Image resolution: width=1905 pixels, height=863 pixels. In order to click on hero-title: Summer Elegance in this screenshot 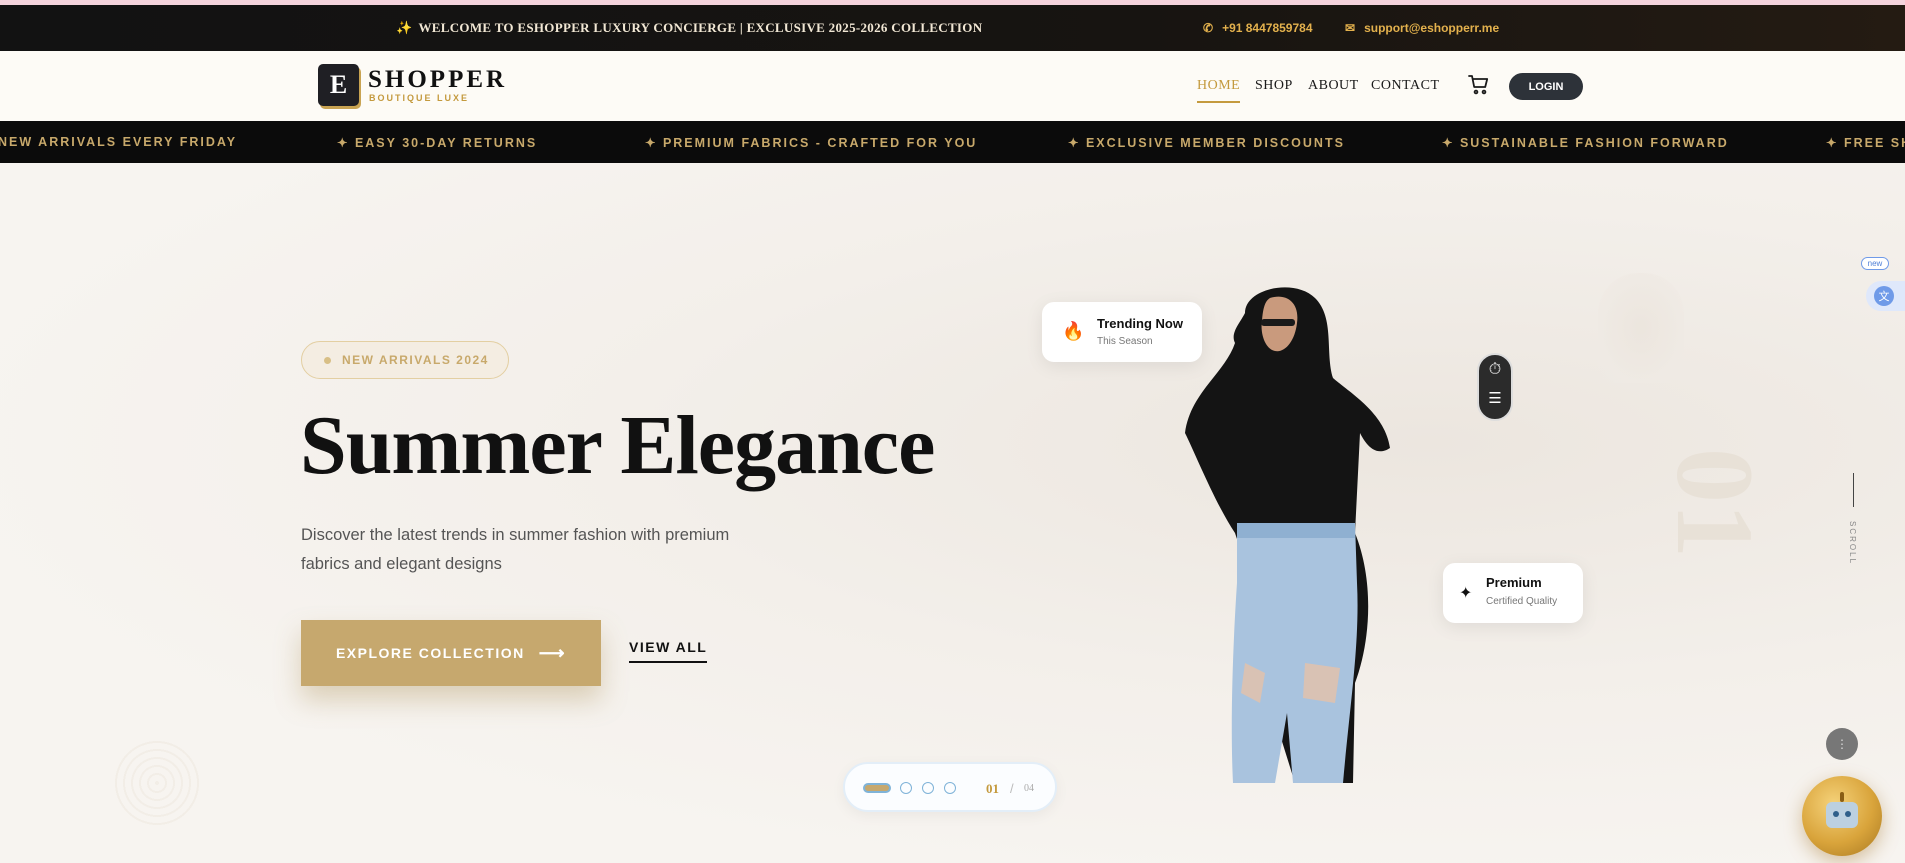, I will do `click(617, 445)`.